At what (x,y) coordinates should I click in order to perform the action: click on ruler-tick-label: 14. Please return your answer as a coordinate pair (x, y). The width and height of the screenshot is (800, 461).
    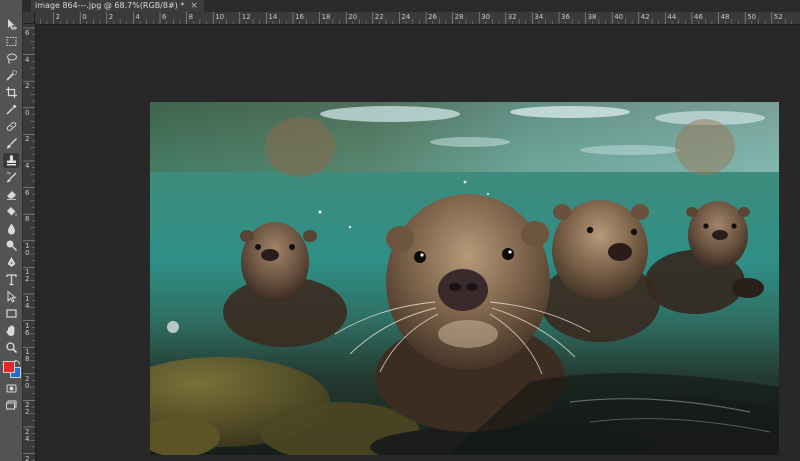
    Looking at the image, I should click on (273, 17).